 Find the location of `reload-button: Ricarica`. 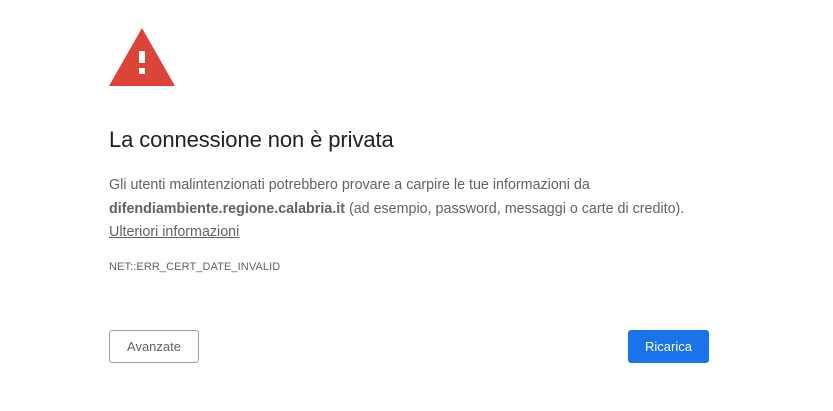

reload-button: Ricarica is located at coordinates (668, 346).